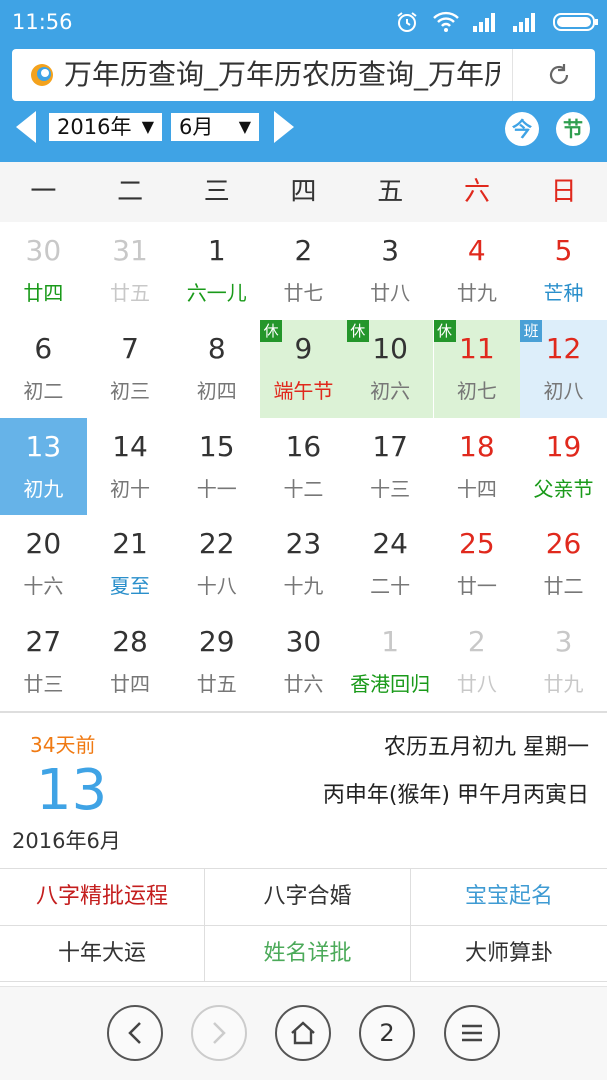 The width and height of the screenshot is (607, 1080). What do you see at coordinates (130, 271) in the screenshot?
I see `day-cell: 31 廿五` at bounding box center [130, 271].